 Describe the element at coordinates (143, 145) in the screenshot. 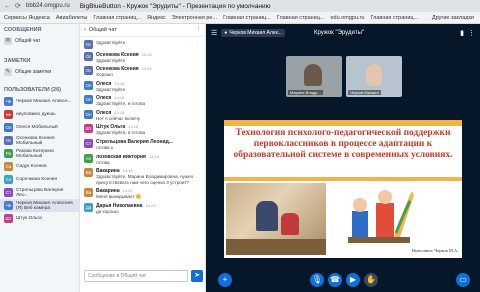

I see `chat-message: Ст Стрельцова Валерия Леонид... готова к` at that location.